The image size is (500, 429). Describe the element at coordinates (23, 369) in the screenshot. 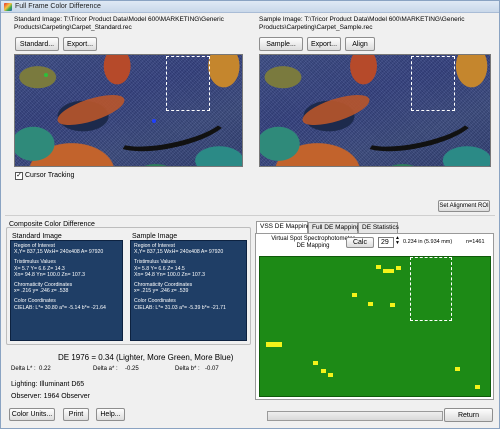

I see `delta-l-label: Delta L* :` at that location.